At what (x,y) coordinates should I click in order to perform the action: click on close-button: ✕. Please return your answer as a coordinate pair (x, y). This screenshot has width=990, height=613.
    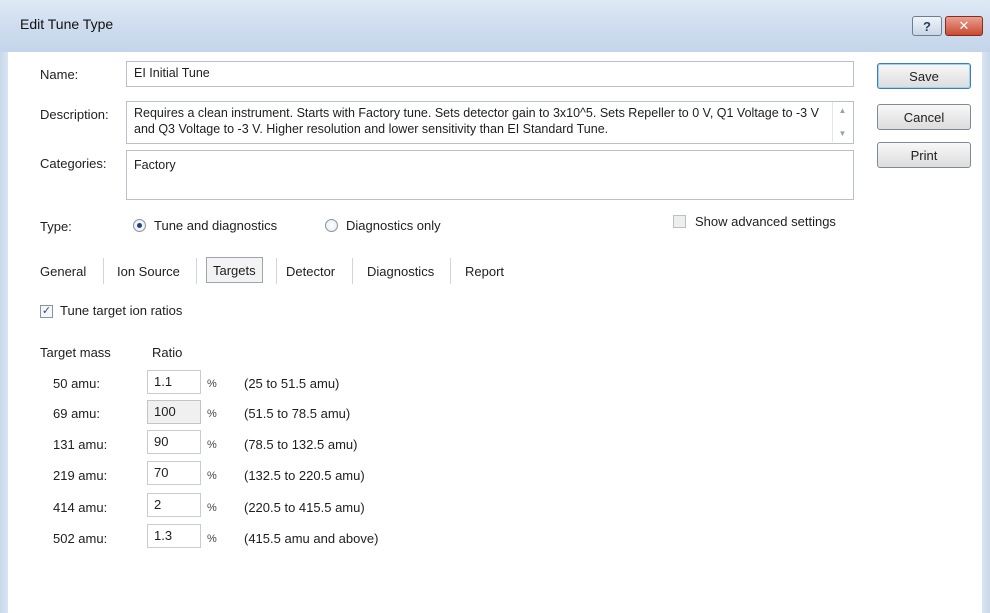
    Looking at the image, I should click on (964, 26).